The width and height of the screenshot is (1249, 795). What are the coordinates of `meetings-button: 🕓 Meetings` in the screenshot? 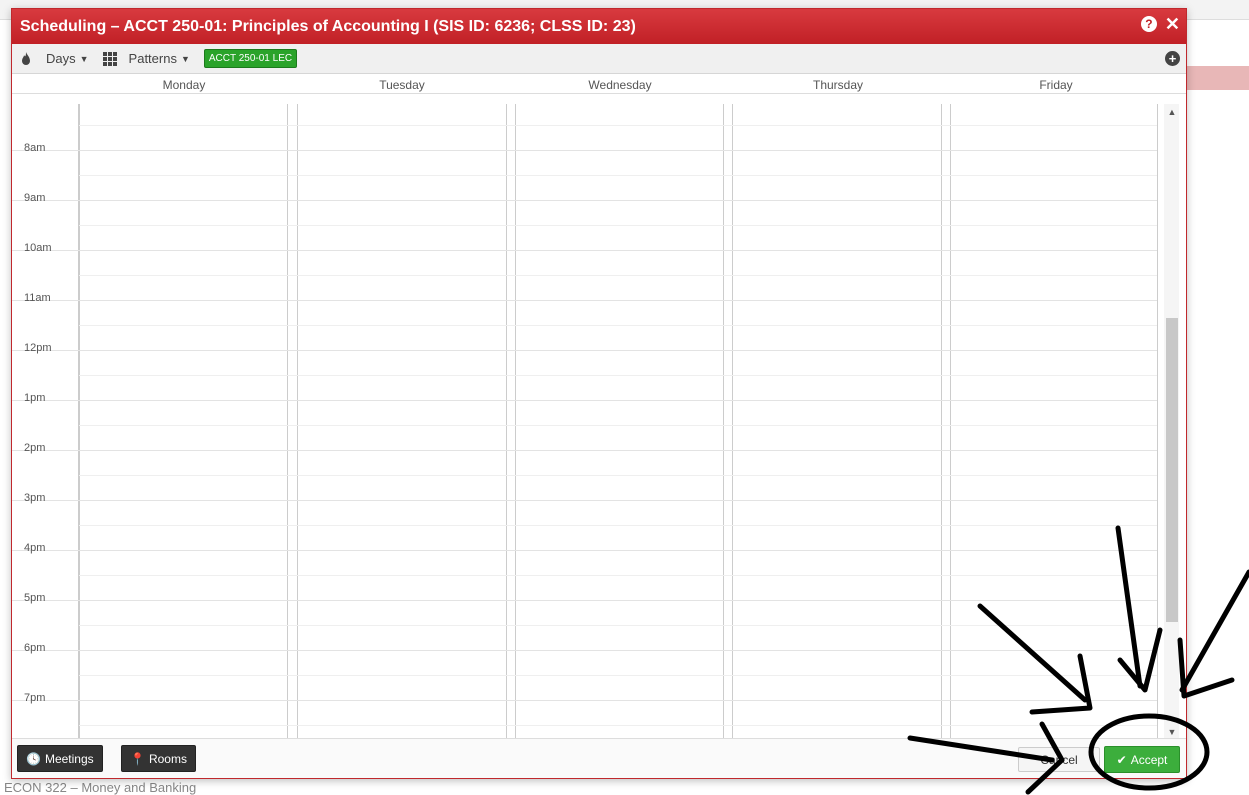 It's located at (60, 758).